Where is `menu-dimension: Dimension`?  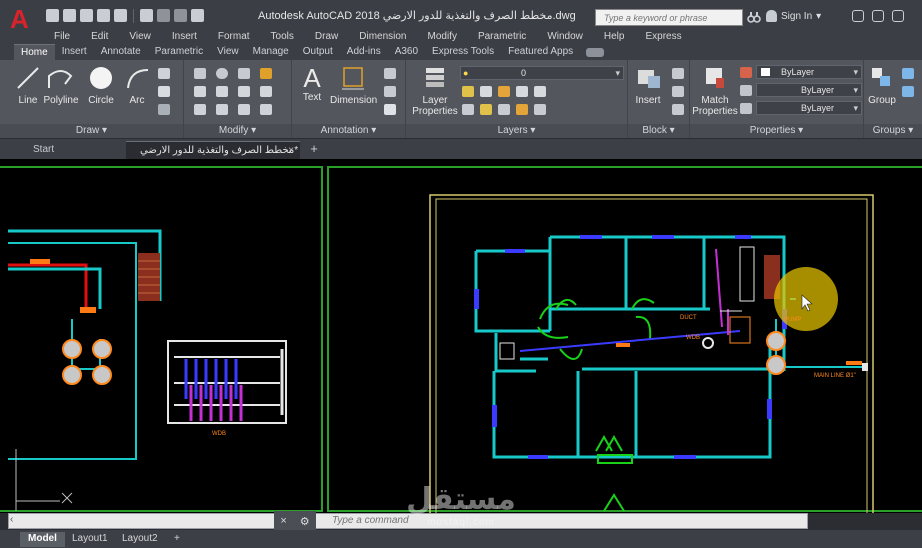
menu-dimension: Dimension is located at coordinates (382, 37).